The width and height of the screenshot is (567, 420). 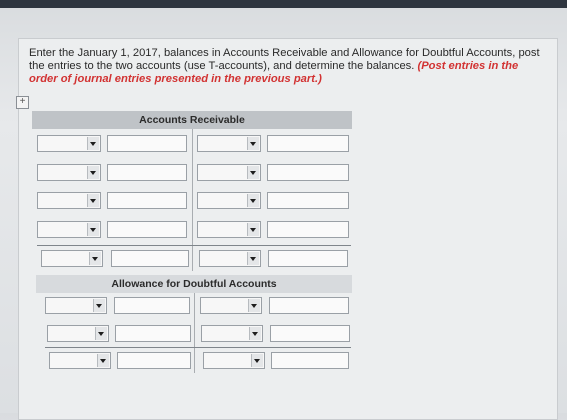 I want to click on accounts-receivable-title: Accounts Receivable, so click(x=192, y=120).